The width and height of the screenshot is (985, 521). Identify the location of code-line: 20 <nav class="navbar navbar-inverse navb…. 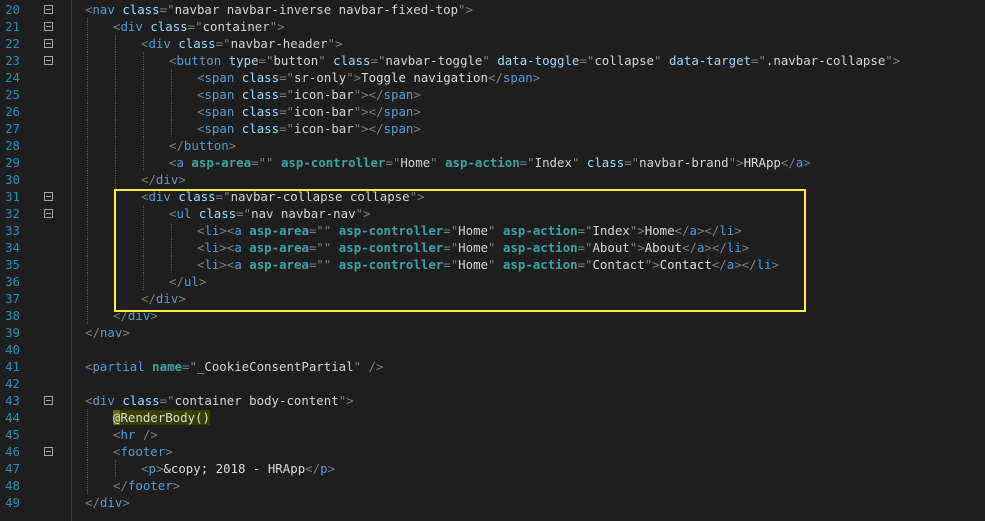
(492, 9).